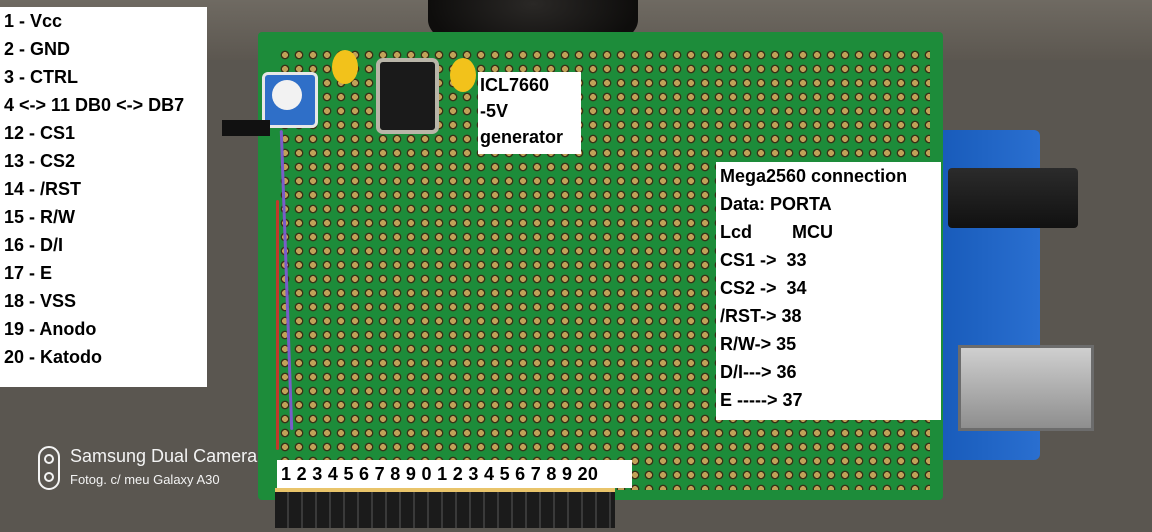 The width and height of the screenshot is (1152, 532). What do you see at coordinates (761, 316) in the screenshot?
I see `mega-connection-line: /RST-> 38` at bounding box center [761, 316].